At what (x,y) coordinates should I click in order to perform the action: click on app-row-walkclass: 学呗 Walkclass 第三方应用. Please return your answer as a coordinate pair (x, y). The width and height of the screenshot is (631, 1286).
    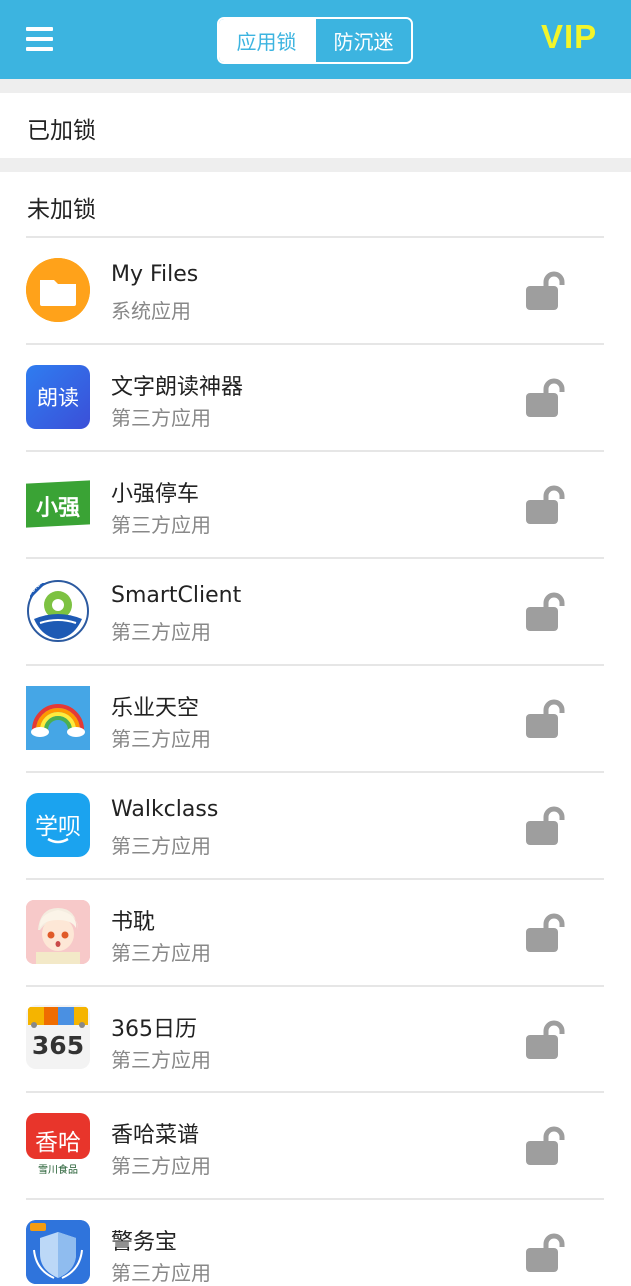
    Looking at the image, I should click on (315, 826).